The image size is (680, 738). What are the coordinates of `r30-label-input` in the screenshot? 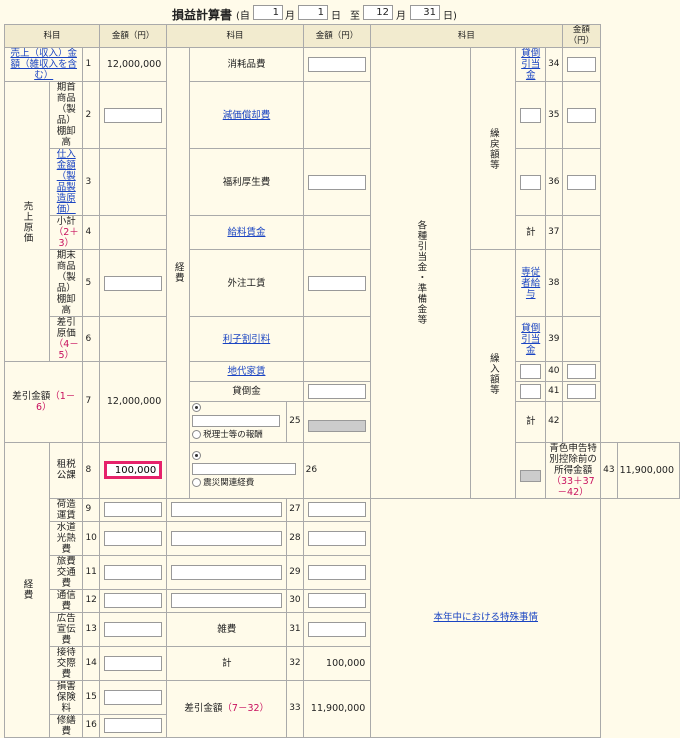 It's located at (227, 600).